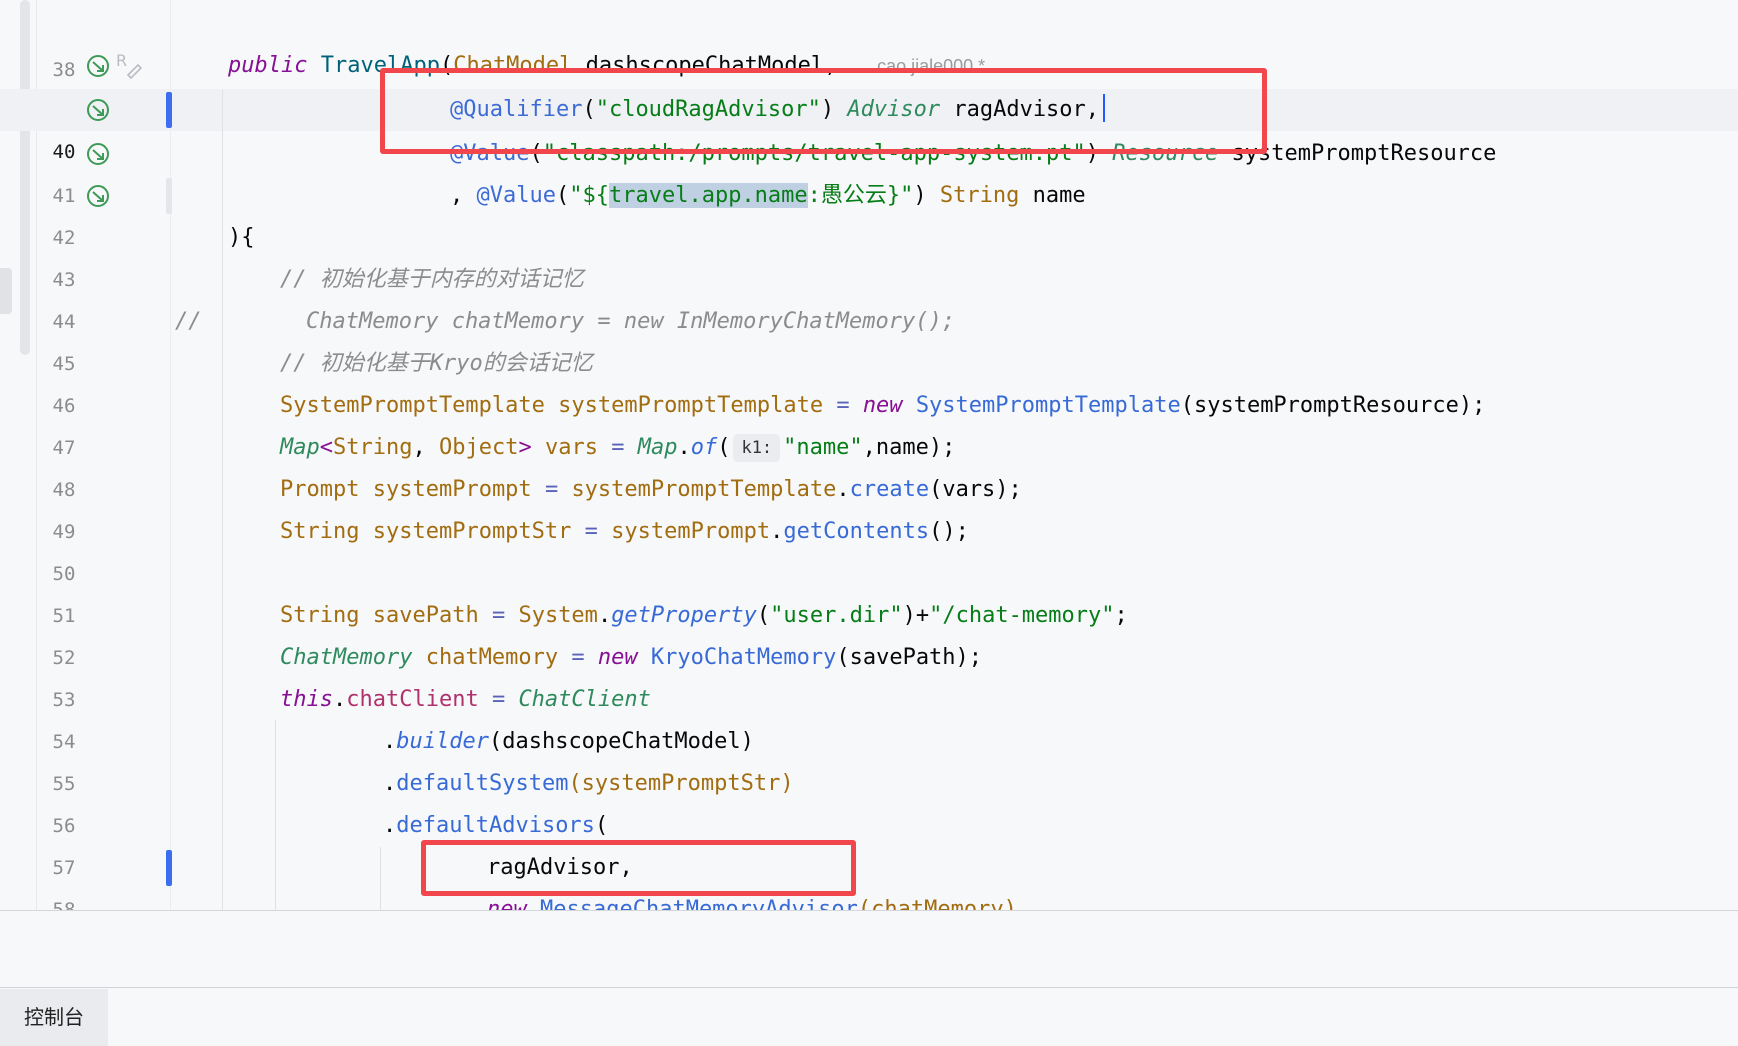 The image size is (1738, 1046). What do you see at coordinates (121, 60) in the screenshot?
I see `svg-text: R` at bounding box center [121, 60].